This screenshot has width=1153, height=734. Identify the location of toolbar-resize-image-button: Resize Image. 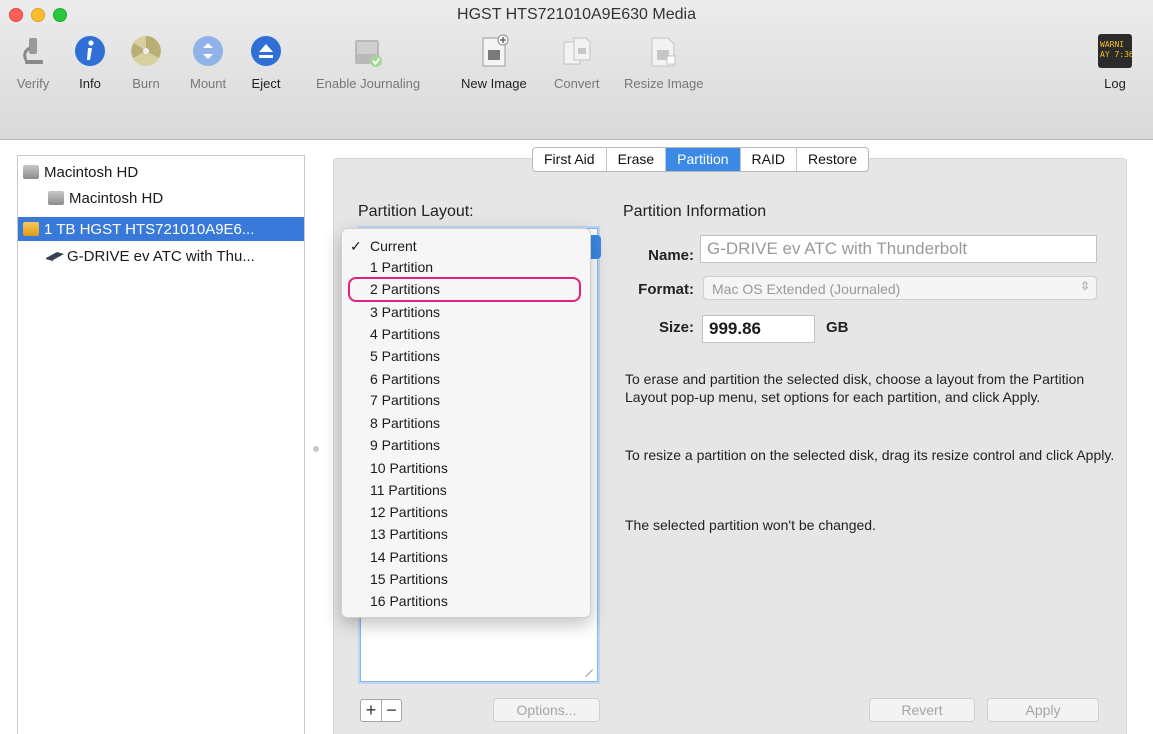
(663, 62).